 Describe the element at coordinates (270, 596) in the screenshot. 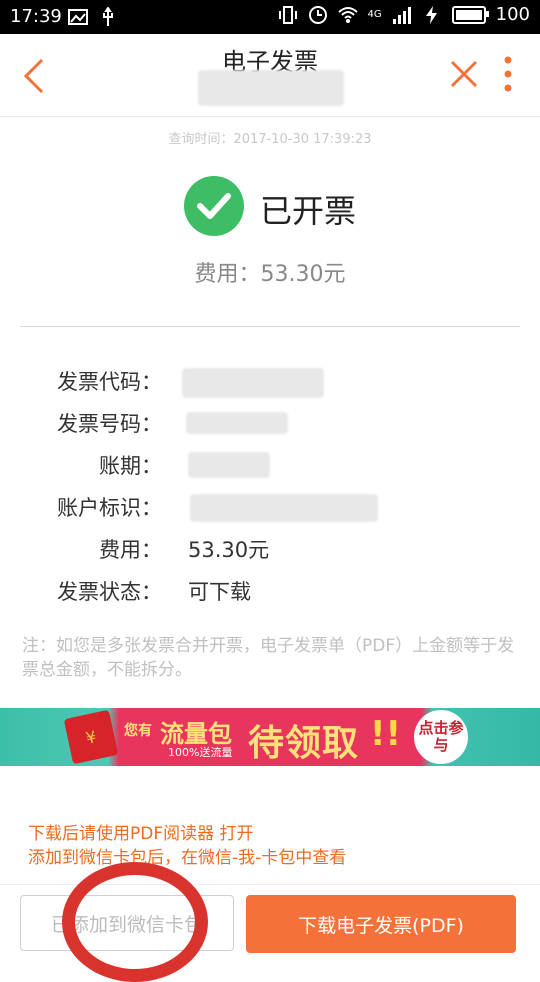

I see `detail-row-status: 发票状态： 可下载` at that location.